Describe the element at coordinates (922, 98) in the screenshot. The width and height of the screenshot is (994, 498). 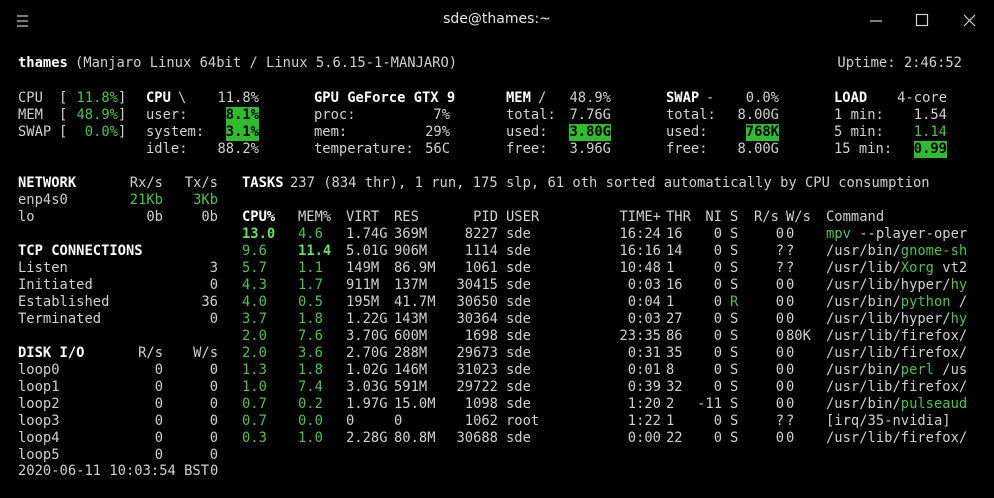
I see `load-cores: 4-core` at that location.